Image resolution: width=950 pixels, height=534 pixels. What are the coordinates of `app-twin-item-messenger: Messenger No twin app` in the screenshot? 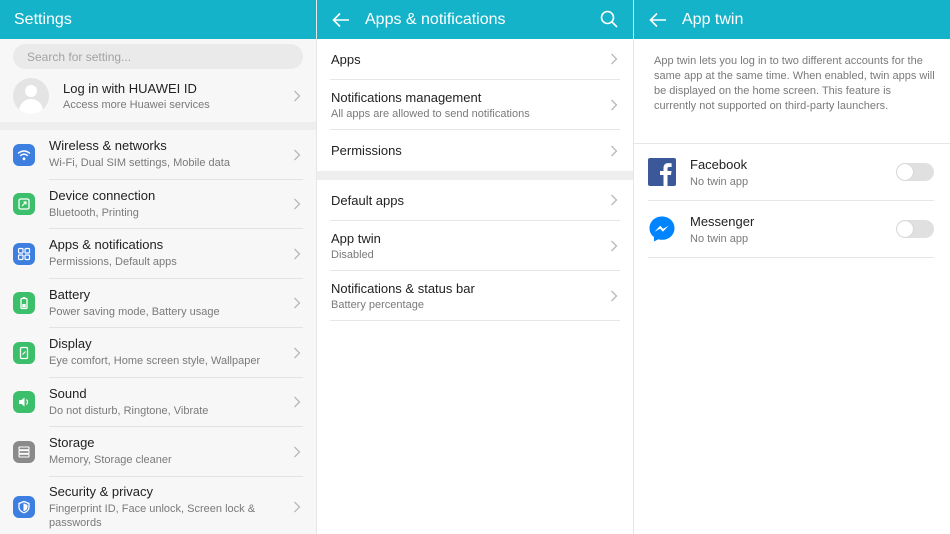 It's located at (791, 229).